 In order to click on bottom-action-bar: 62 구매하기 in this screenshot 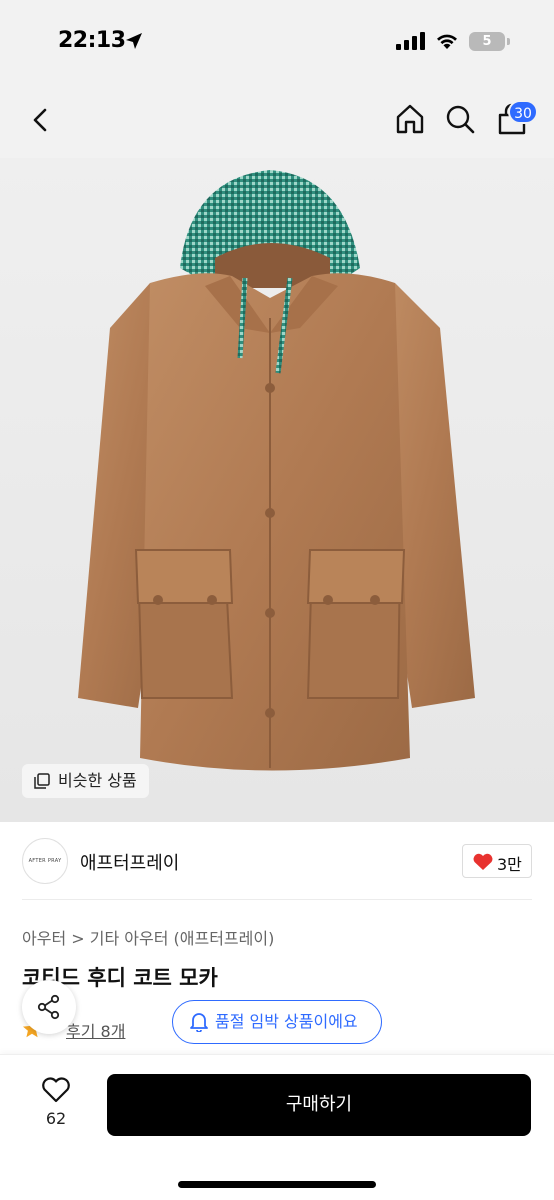, I will do `click(277, 1127)`.